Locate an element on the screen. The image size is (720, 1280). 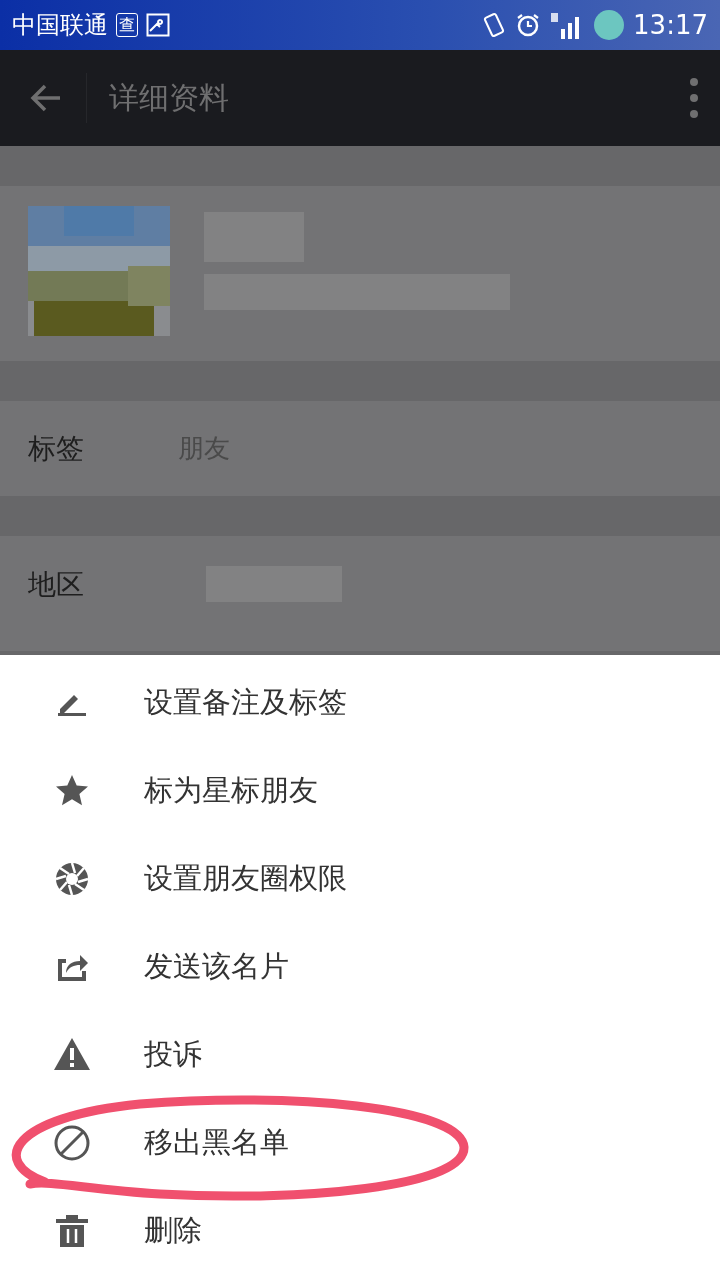
field-label: 标签 is located at coordinates (56, 448).